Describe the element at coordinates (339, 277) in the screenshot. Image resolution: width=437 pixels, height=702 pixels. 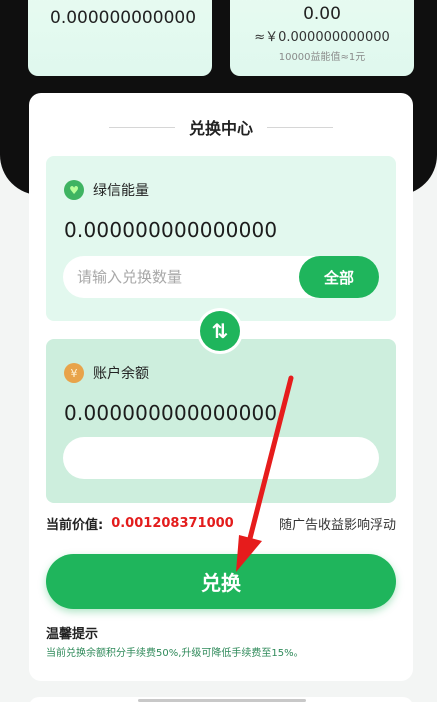
I see `all-button: 全部` at that location.